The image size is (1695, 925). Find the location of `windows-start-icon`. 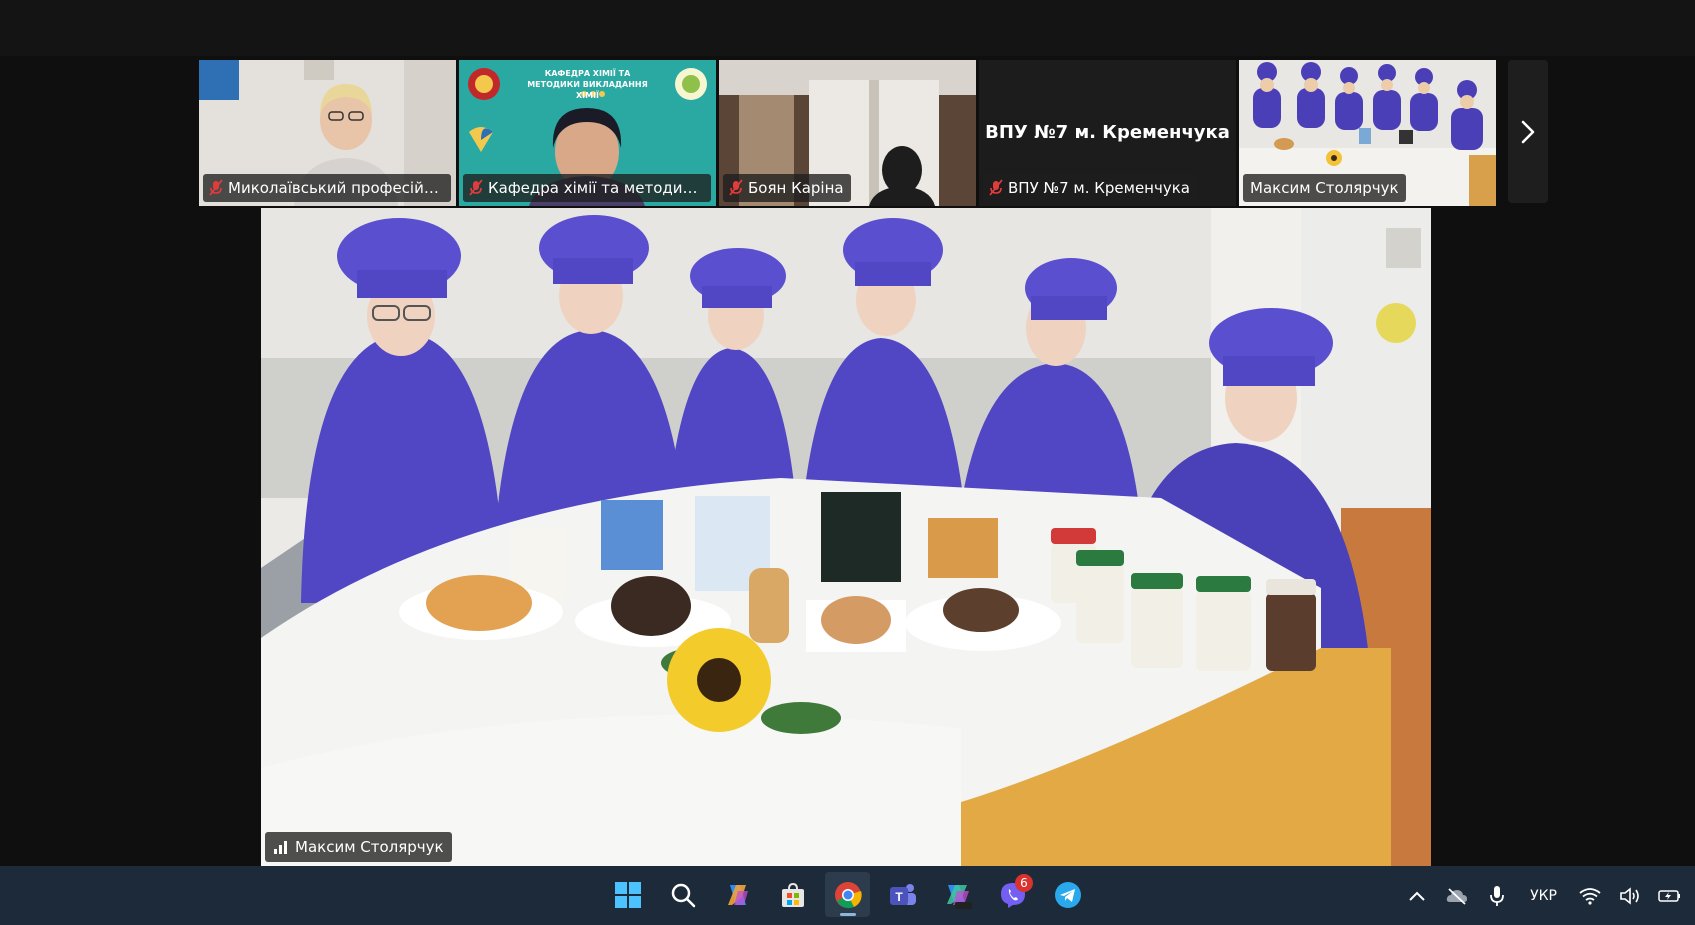

windows-start-icon is located at coordinates (627, 894).